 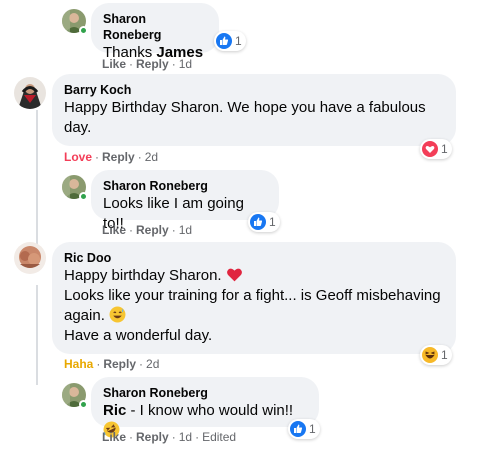 I want to click on comment-author: Ric Doo, so click(x=254, y=258).